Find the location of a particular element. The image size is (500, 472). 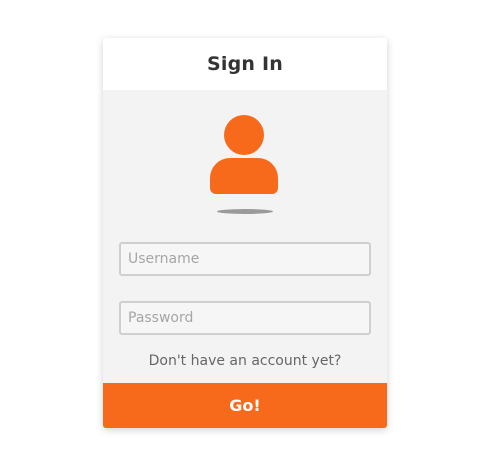

avatar-shadow is located at coordinates (245, 211).